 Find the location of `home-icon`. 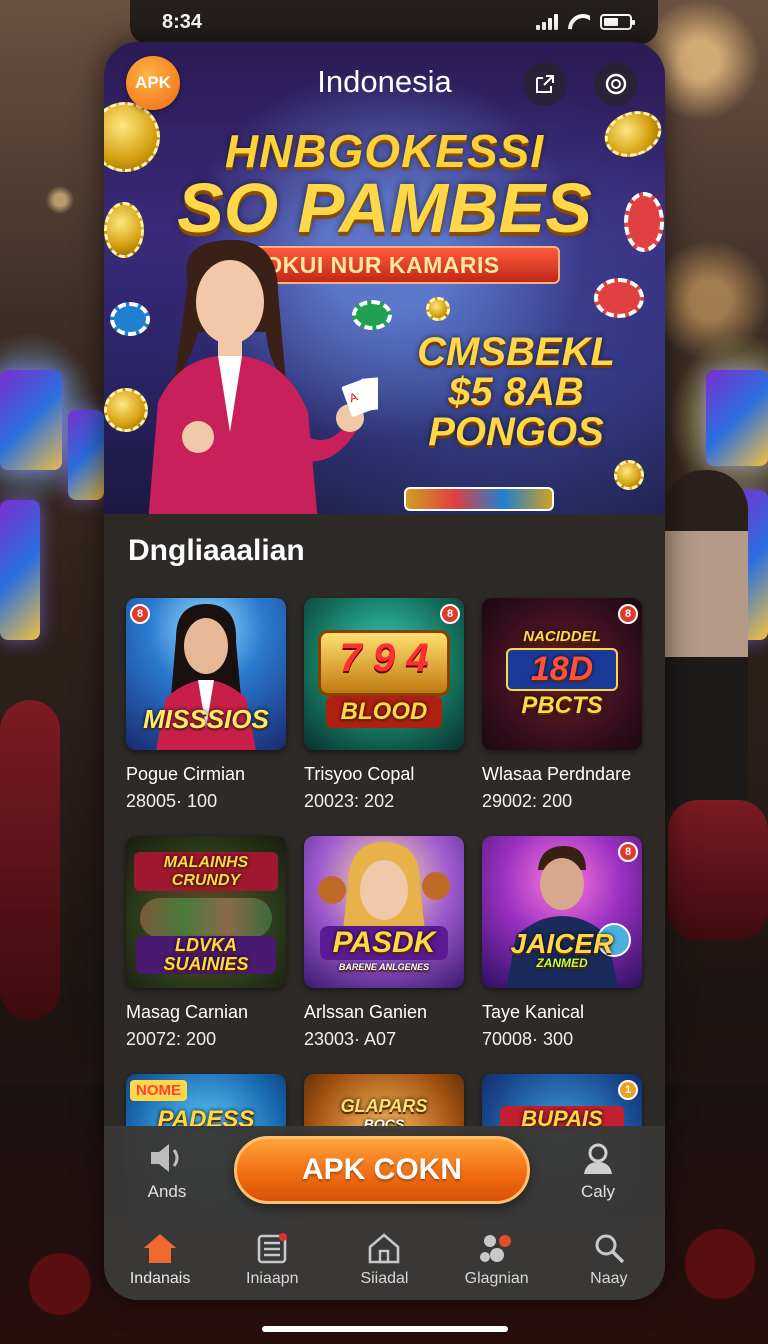

home-icon is located at coordinates (160, 1248).